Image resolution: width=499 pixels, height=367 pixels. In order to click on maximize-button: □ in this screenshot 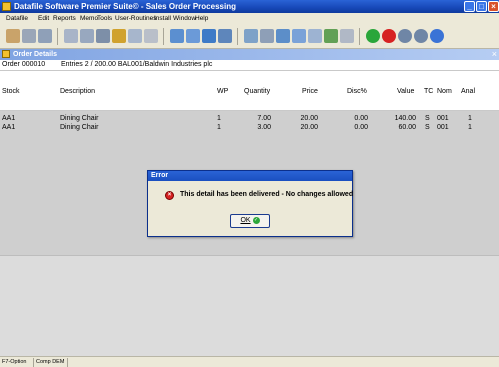, I will do `click(481, 6)`.